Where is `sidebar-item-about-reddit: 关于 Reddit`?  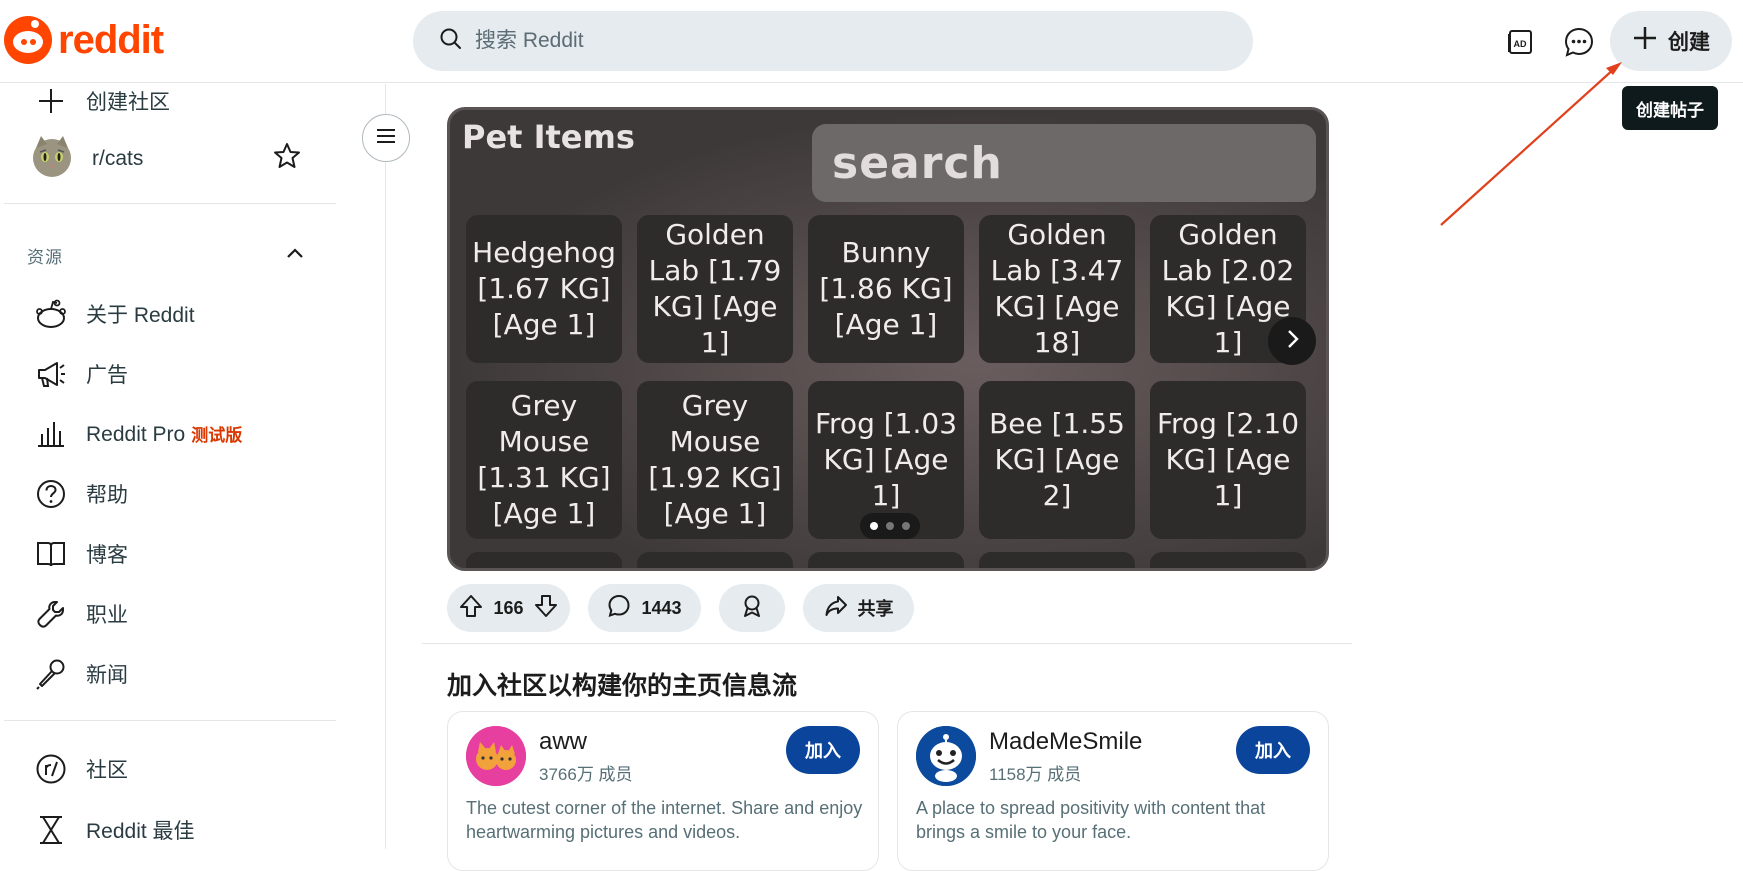 sidebar-item-about-reddit: 关于 Reddit is located at coordinates (114, 314).